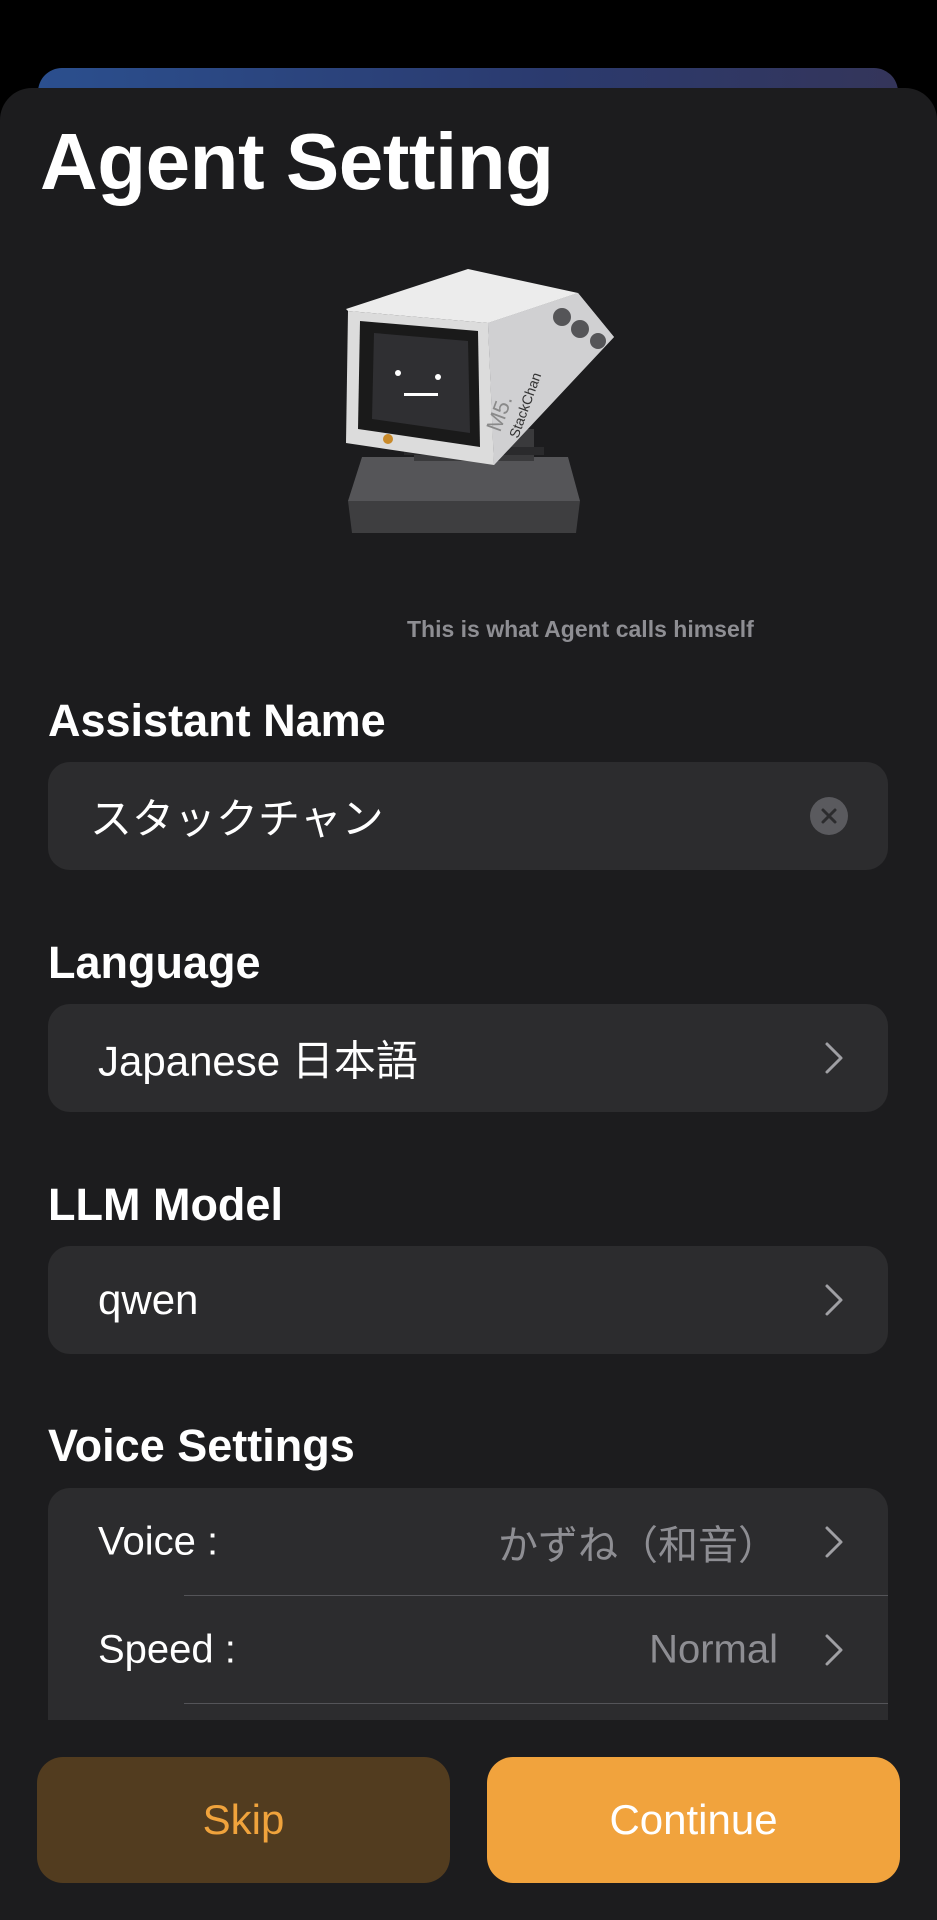  What do you see at coordinates (580, 629) in the screenshot?
I see `assistant-name-hint: This is what Agent calls himself` at bounding box center [580, 629].